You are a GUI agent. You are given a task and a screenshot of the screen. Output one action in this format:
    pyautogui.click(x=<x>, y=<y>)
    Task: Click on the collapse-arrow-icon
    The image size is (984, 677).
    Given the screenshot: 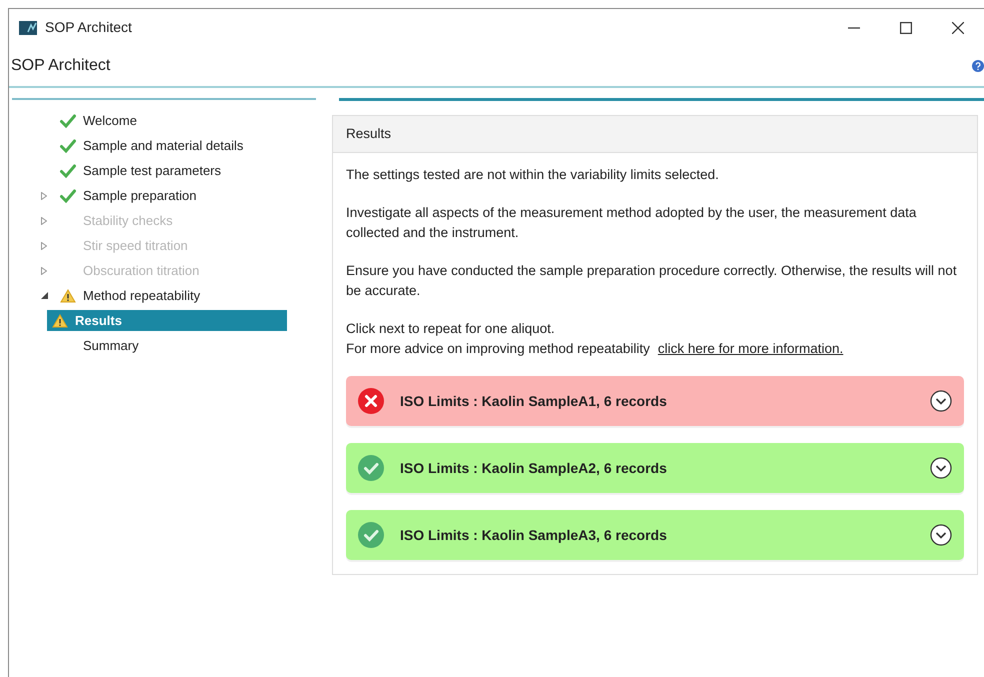 What is the action you would take?
    pyautogui.click(x=44, y=295)
    